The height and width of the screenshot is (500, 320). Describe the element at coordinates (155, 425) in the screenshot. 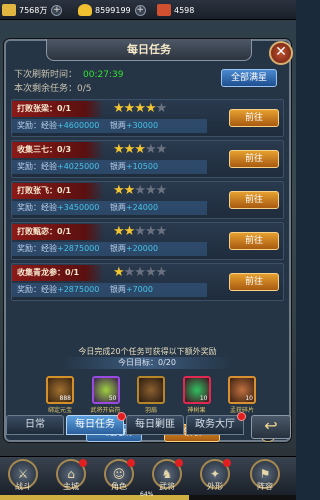

I see `tab-daily-bandits: 每日剿匪` at that location.